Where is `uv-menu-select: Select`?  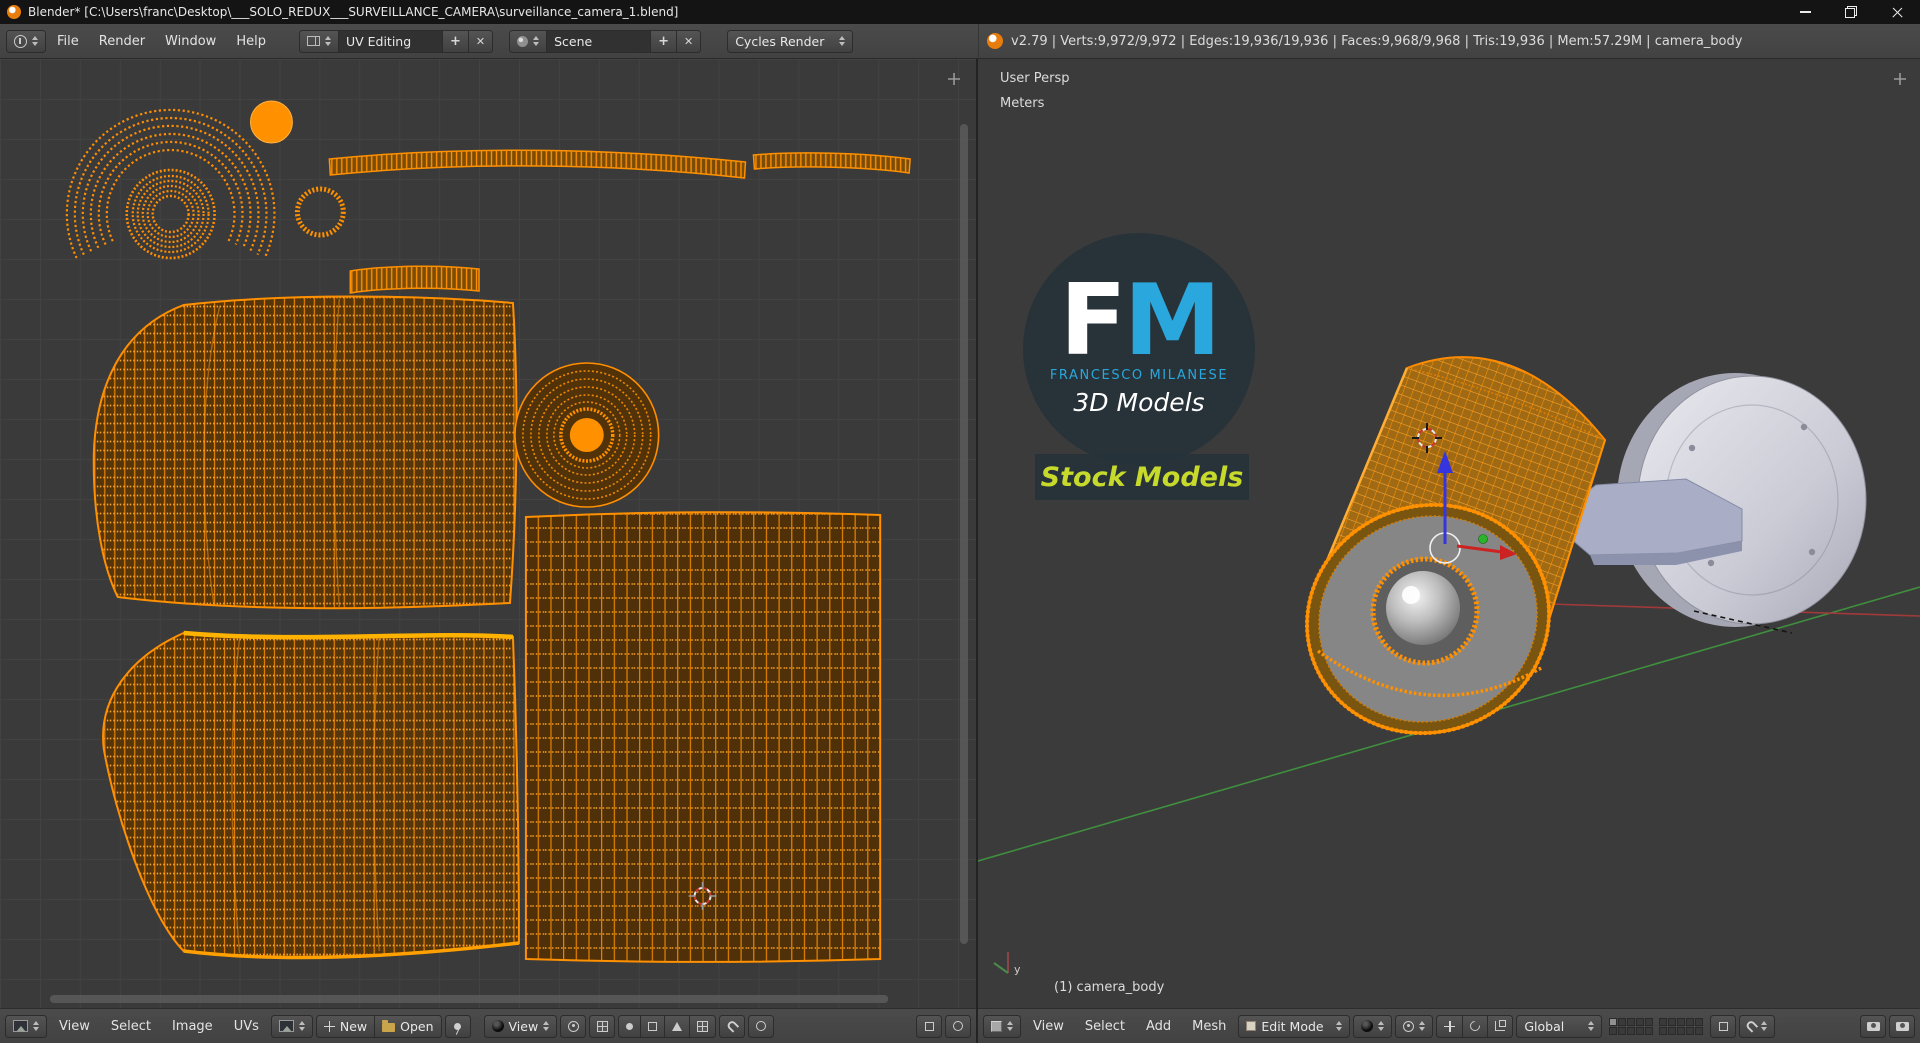
uv-menu-select: Select is located at coordinates (131, 1026).